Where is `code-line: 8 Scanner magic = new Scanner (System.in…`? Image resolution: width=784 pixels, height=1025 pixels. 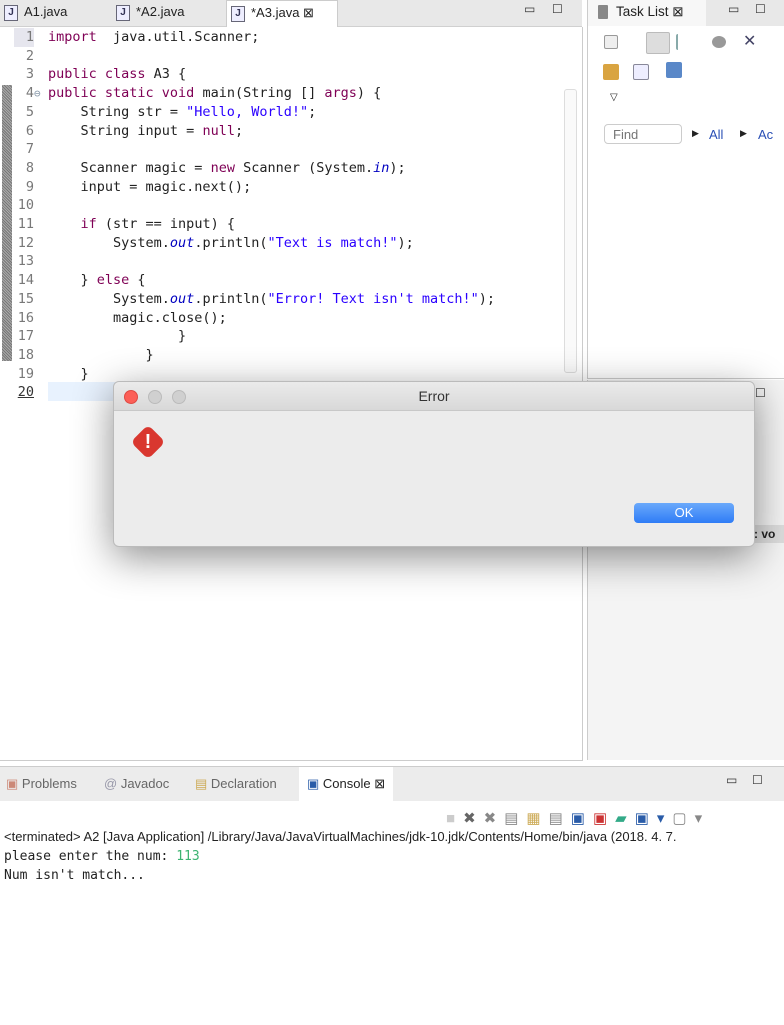
code-line: 8 Scanner magic = new Scanner (System.in… is located at coordinates (280, 168).